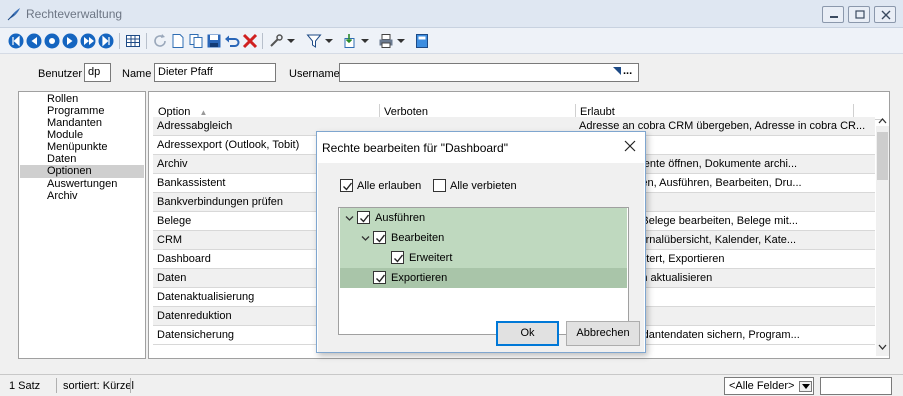 The image size is (903, 396). Describe the element at coordinates (630, 146) in the screenshot. I see `dialog-close-icon` at that location.